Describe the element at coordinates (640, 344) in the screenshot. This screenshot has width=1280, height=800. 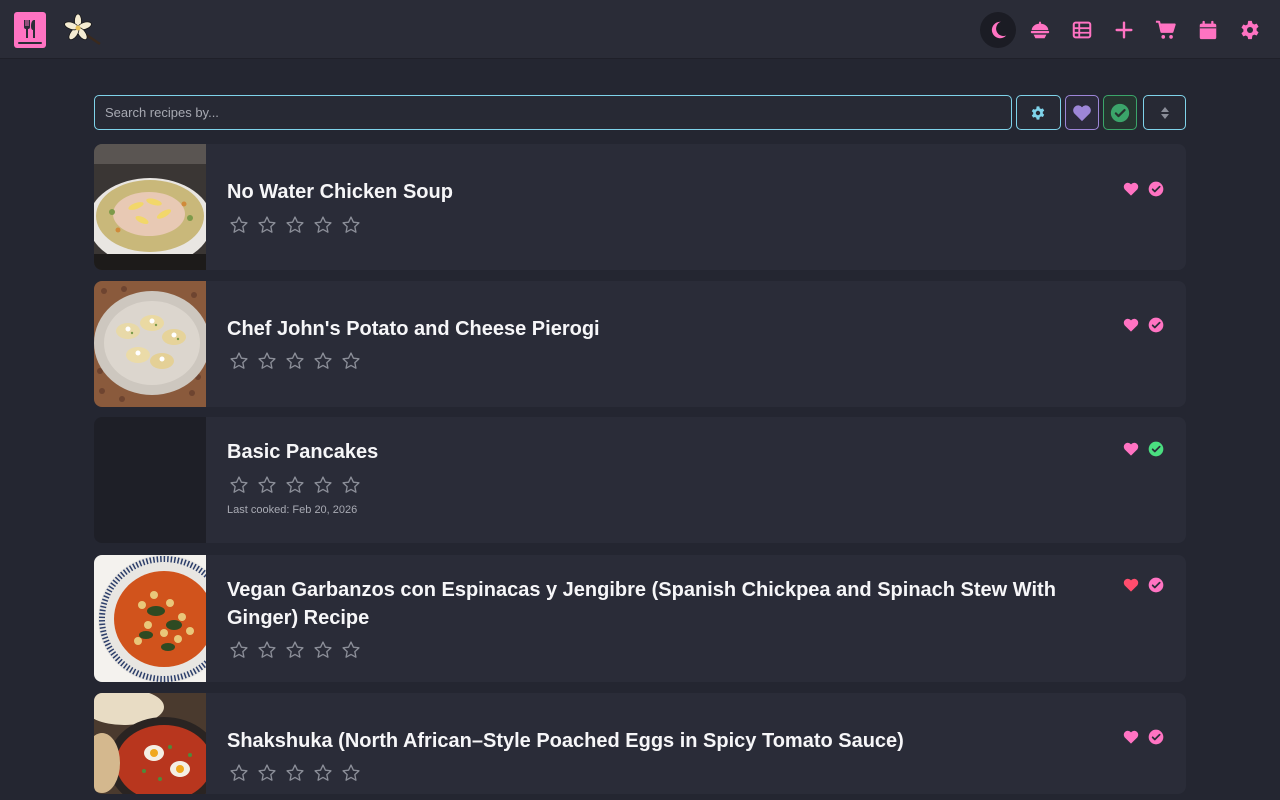
I see `recipe-card: Chef John's Potato and Cheese Pierogi` at that location.